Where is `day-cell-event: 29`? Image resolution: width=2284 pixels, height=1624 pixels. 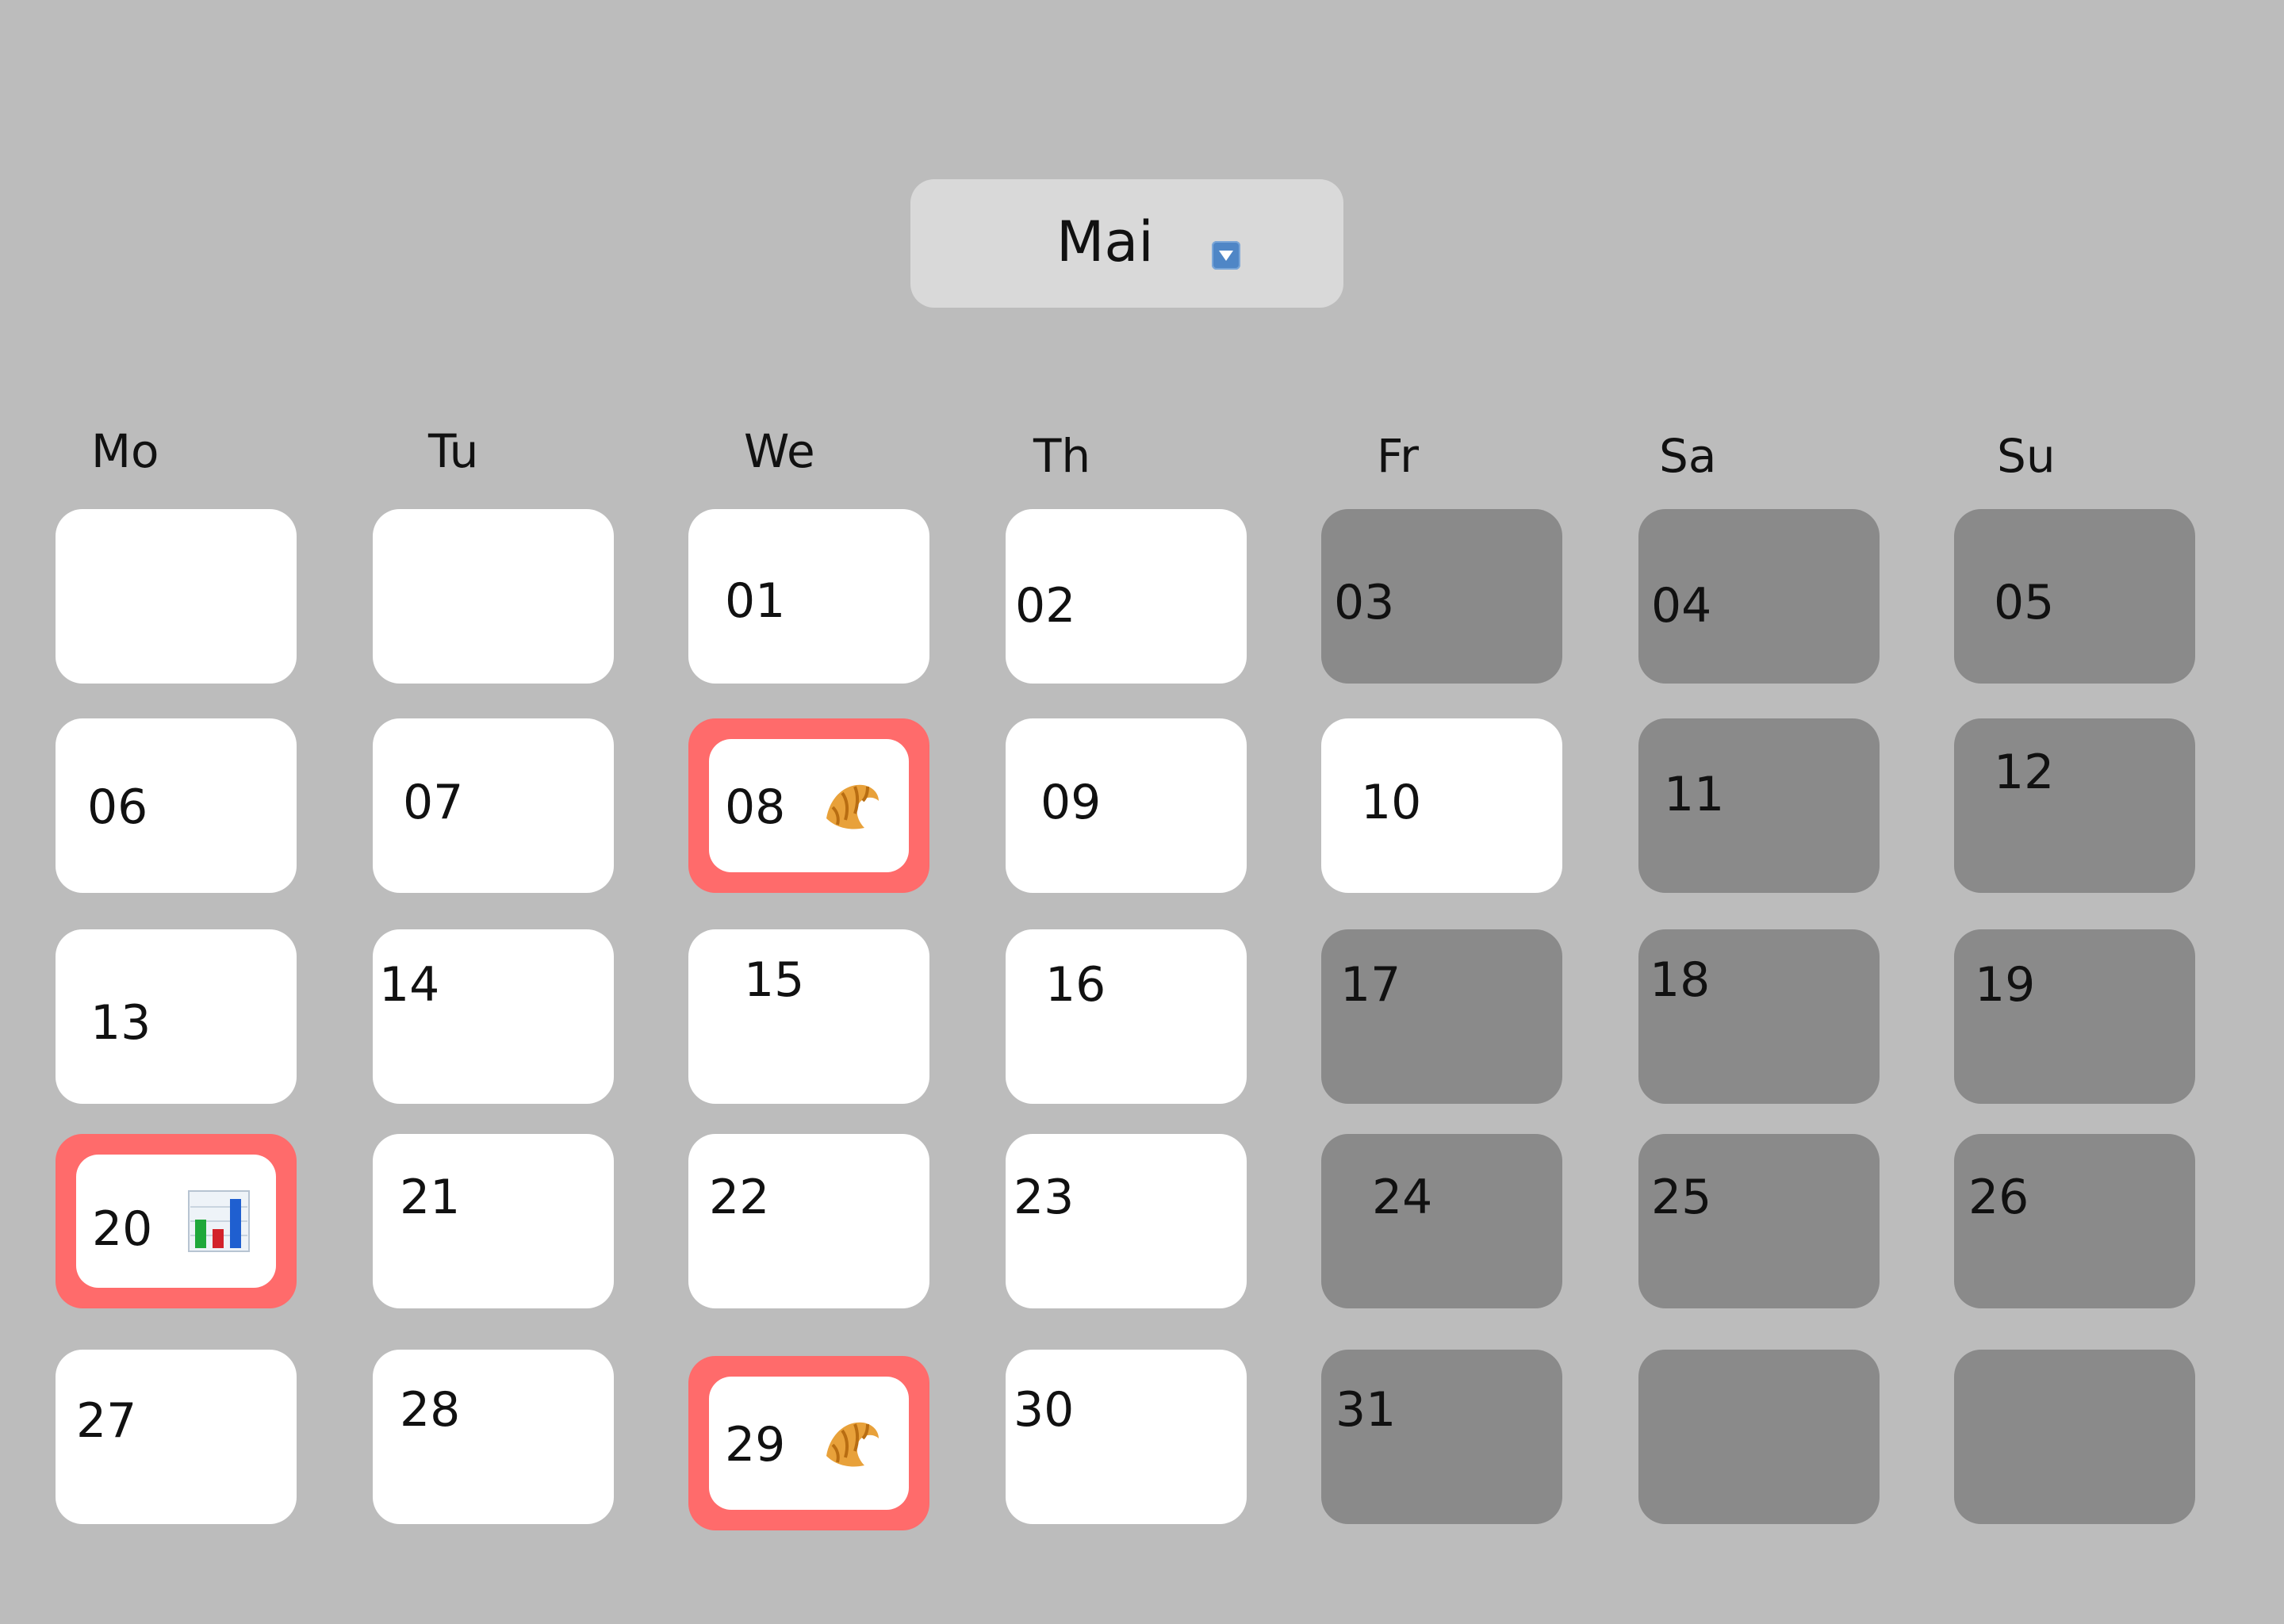 day-cell-event: 29 is located at coordinates (808, 1443).